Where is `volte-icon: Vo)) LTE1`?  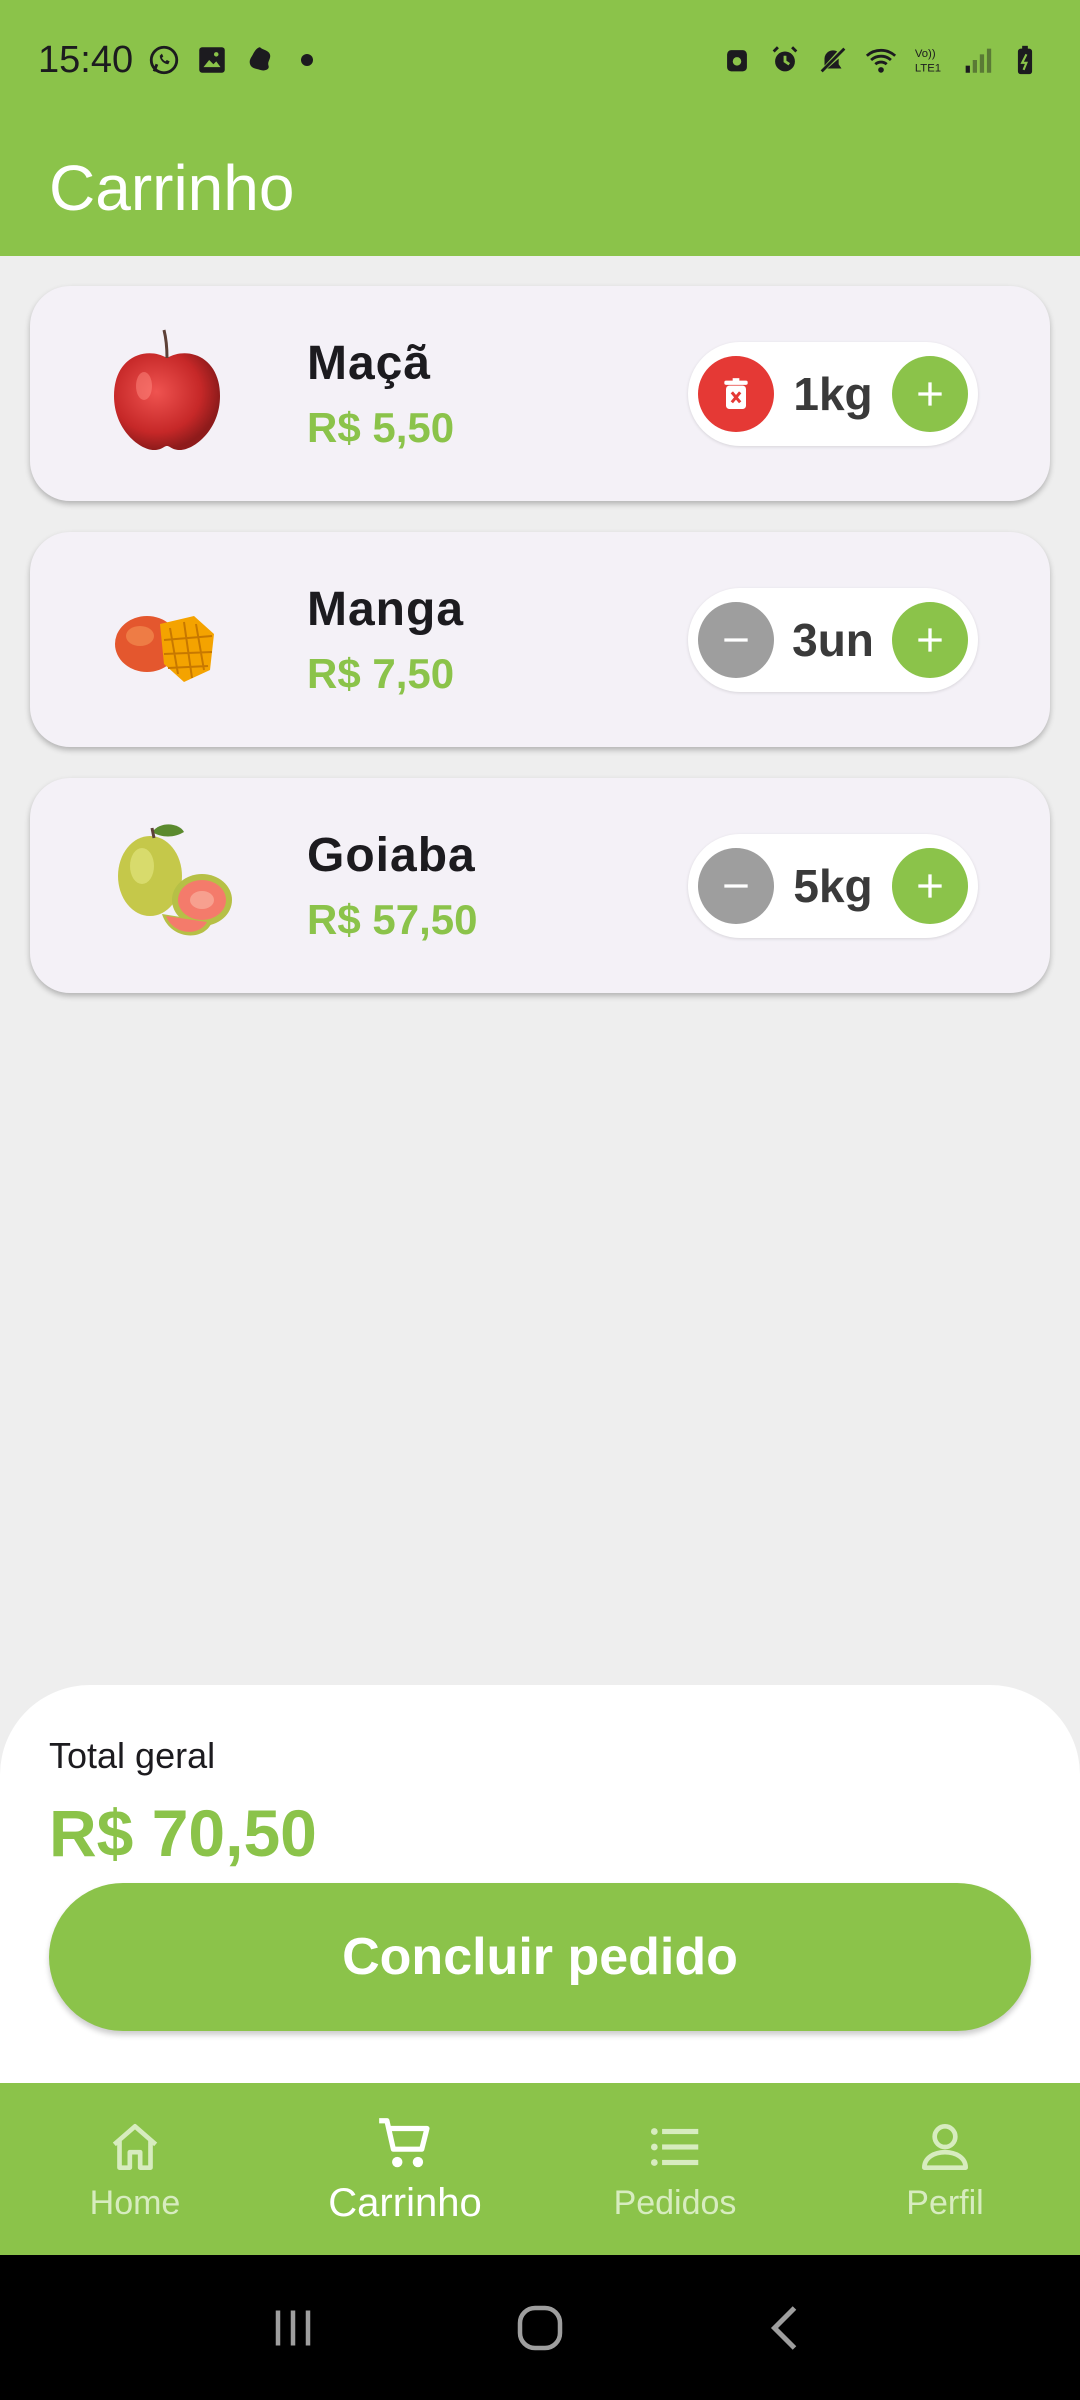
volte-icon: Vo)) LTE1 is located at coordinates (929, 60).